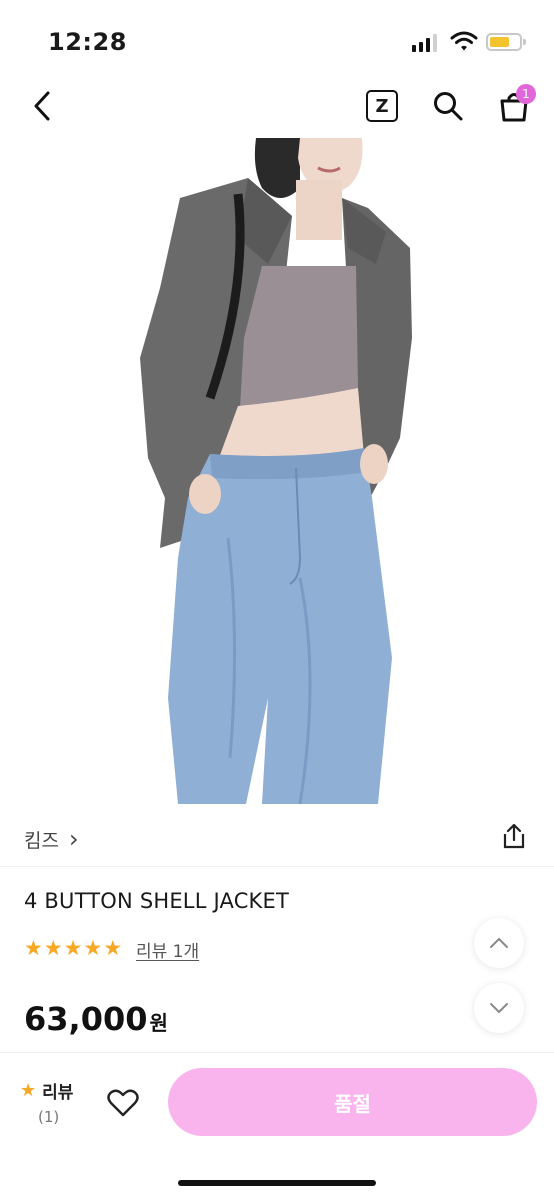 This screenshot has width=554, height=1200. I want to click on wifi-icon, so click(464, 43).